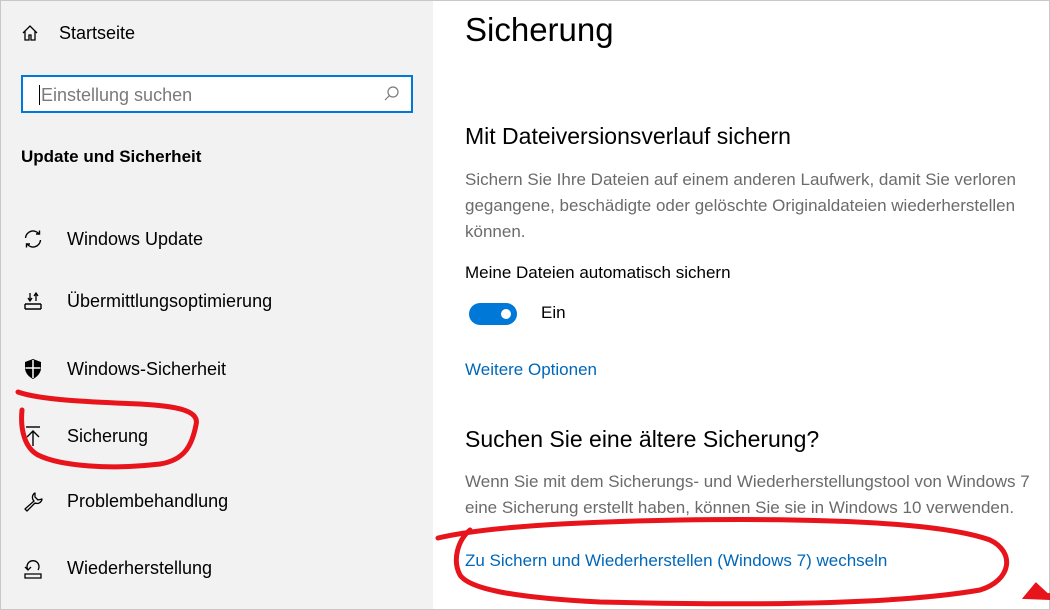 The width and height of the screenshot is (1050, 610). Describe the element at coordinates (628, 136) in the screenshot. I see `file-history-heading: Mit Dateiversionsverlauf sichern` at that location.